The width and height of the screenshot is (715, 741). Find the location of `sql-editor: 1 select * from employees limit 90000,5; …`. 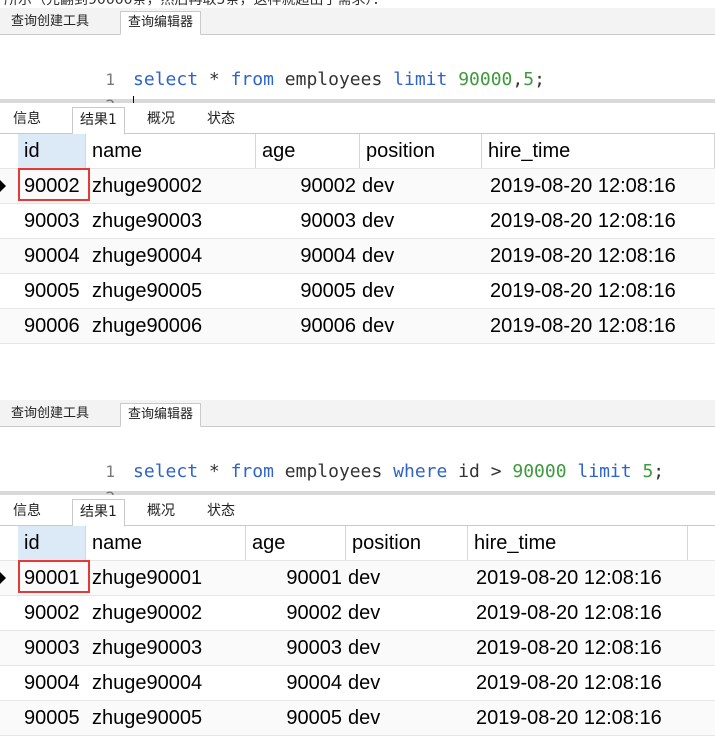

sql-editor: 1 select * from employees limit 90000,5; … is located at coordinates (357, 75).